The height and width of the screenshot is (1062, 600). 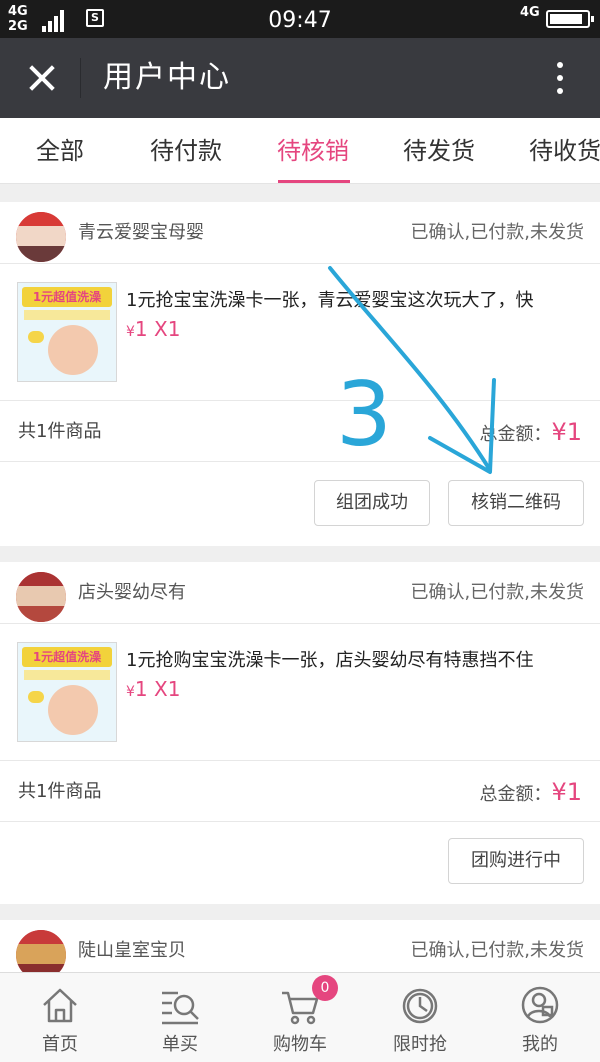 I want to click on group-buy-in-progress-button: 团购进行中, so click(x=516, y=861).